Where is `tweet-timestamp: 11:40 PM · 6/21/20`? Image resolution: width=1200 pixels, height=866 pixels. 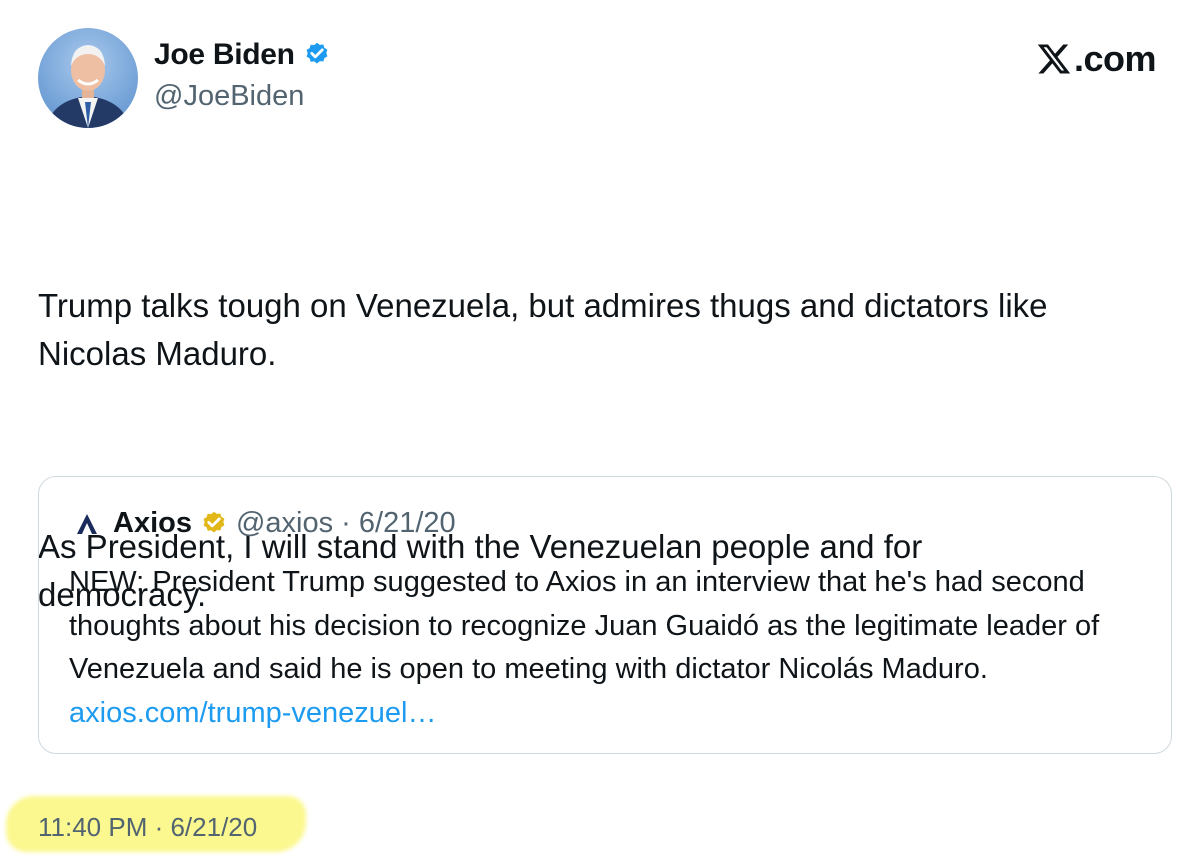
tweet-timestamp: 11:40 PM · 6/21/20 is located at coordinates (147, 827).